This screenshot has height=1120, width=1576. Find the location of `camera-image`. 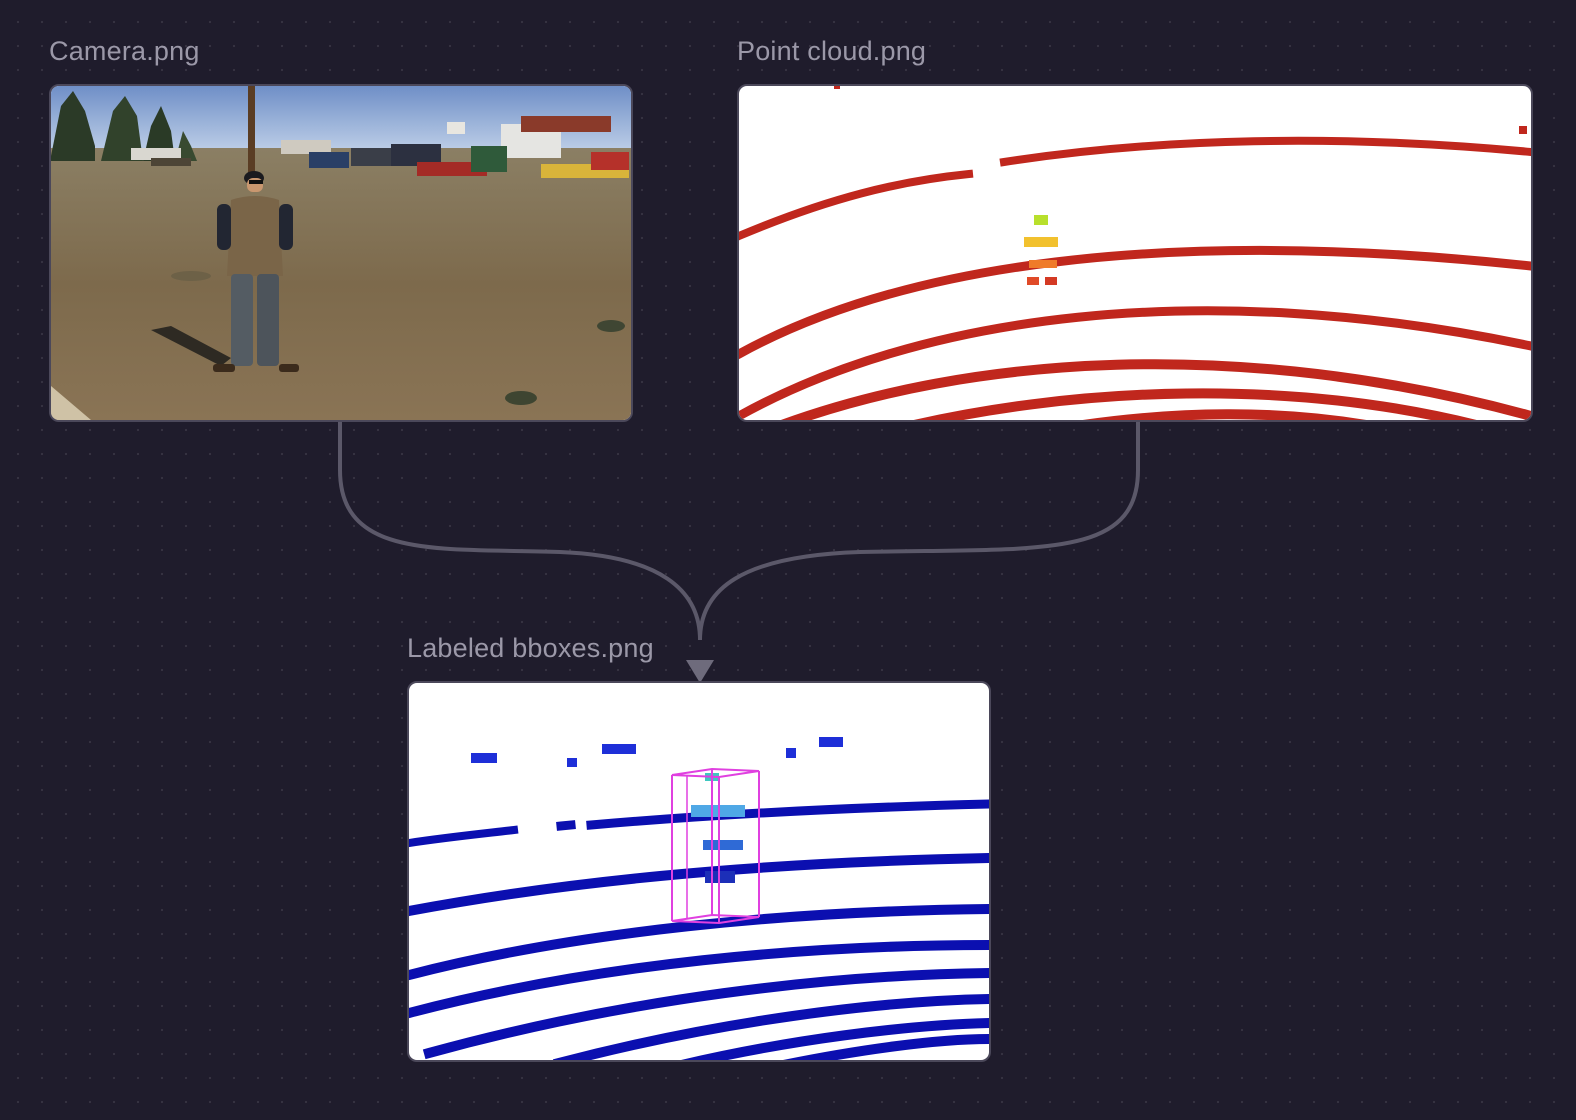

camera-image is located at coordinates (341, 253).